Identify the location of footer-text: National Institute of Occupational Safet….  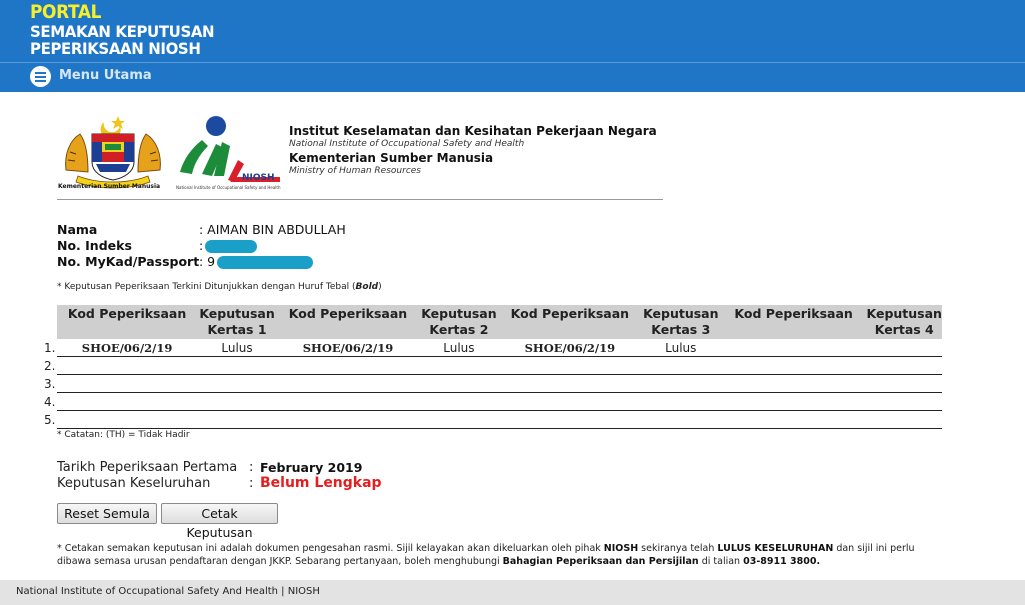
(168, 591).